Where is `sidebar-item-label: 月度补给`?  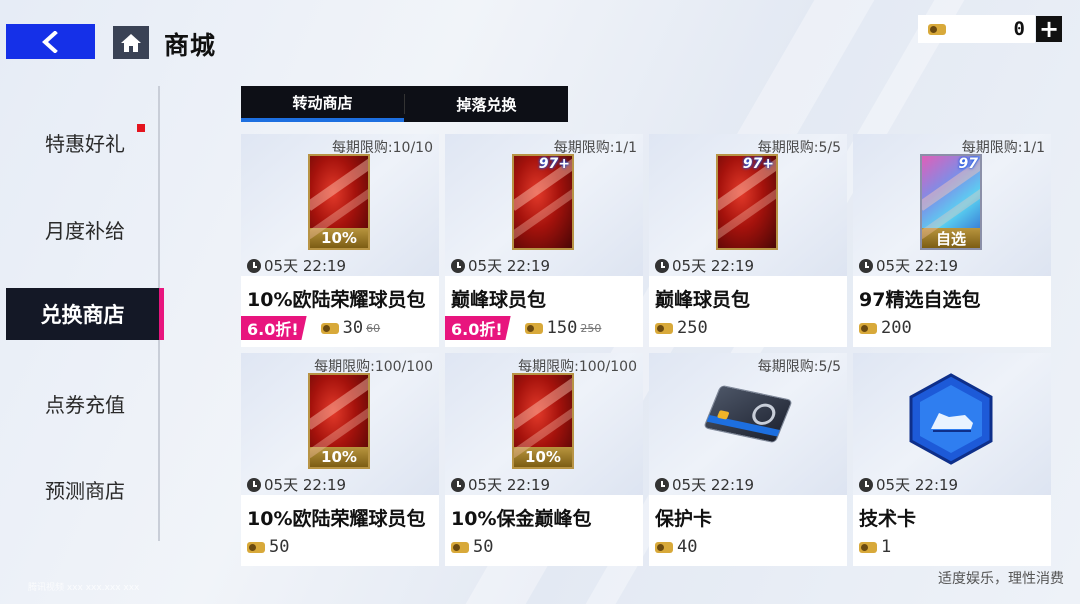 sidebar-item-label: 月度补给 is located at coordinates (85, 230).